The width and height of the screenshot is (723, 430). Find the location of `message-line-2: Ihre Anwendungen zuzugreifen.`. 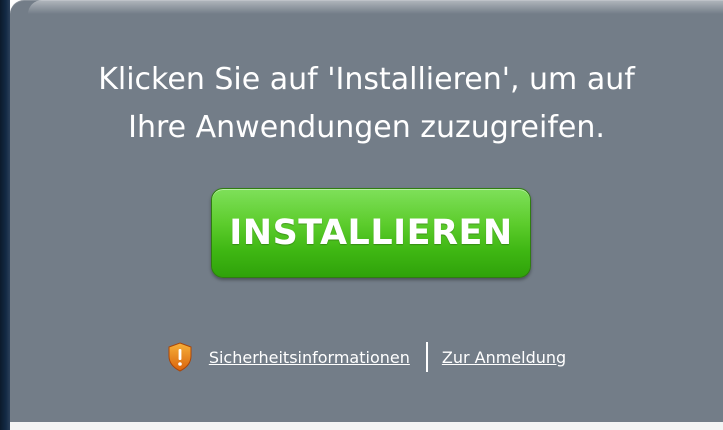

message-line-2: Ihre Anwendungen zuzugreifen. is located at coordinates (366, 127).